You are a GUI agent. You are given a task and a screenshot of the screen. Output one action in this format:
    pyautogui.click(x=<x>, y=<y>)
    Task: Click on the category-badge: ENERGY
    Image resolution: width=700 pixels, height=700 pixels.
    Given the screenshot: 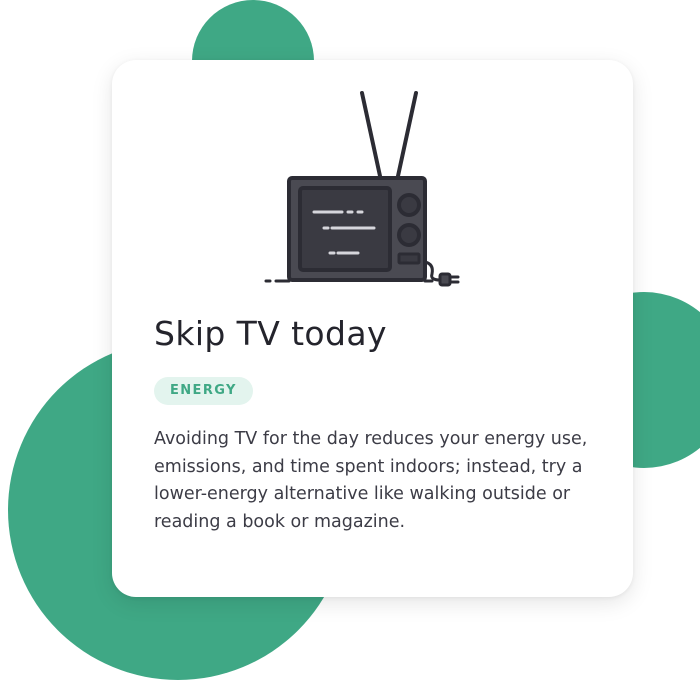 What is the action you would take?
    pyautogui.click(x=203, y=391)
    